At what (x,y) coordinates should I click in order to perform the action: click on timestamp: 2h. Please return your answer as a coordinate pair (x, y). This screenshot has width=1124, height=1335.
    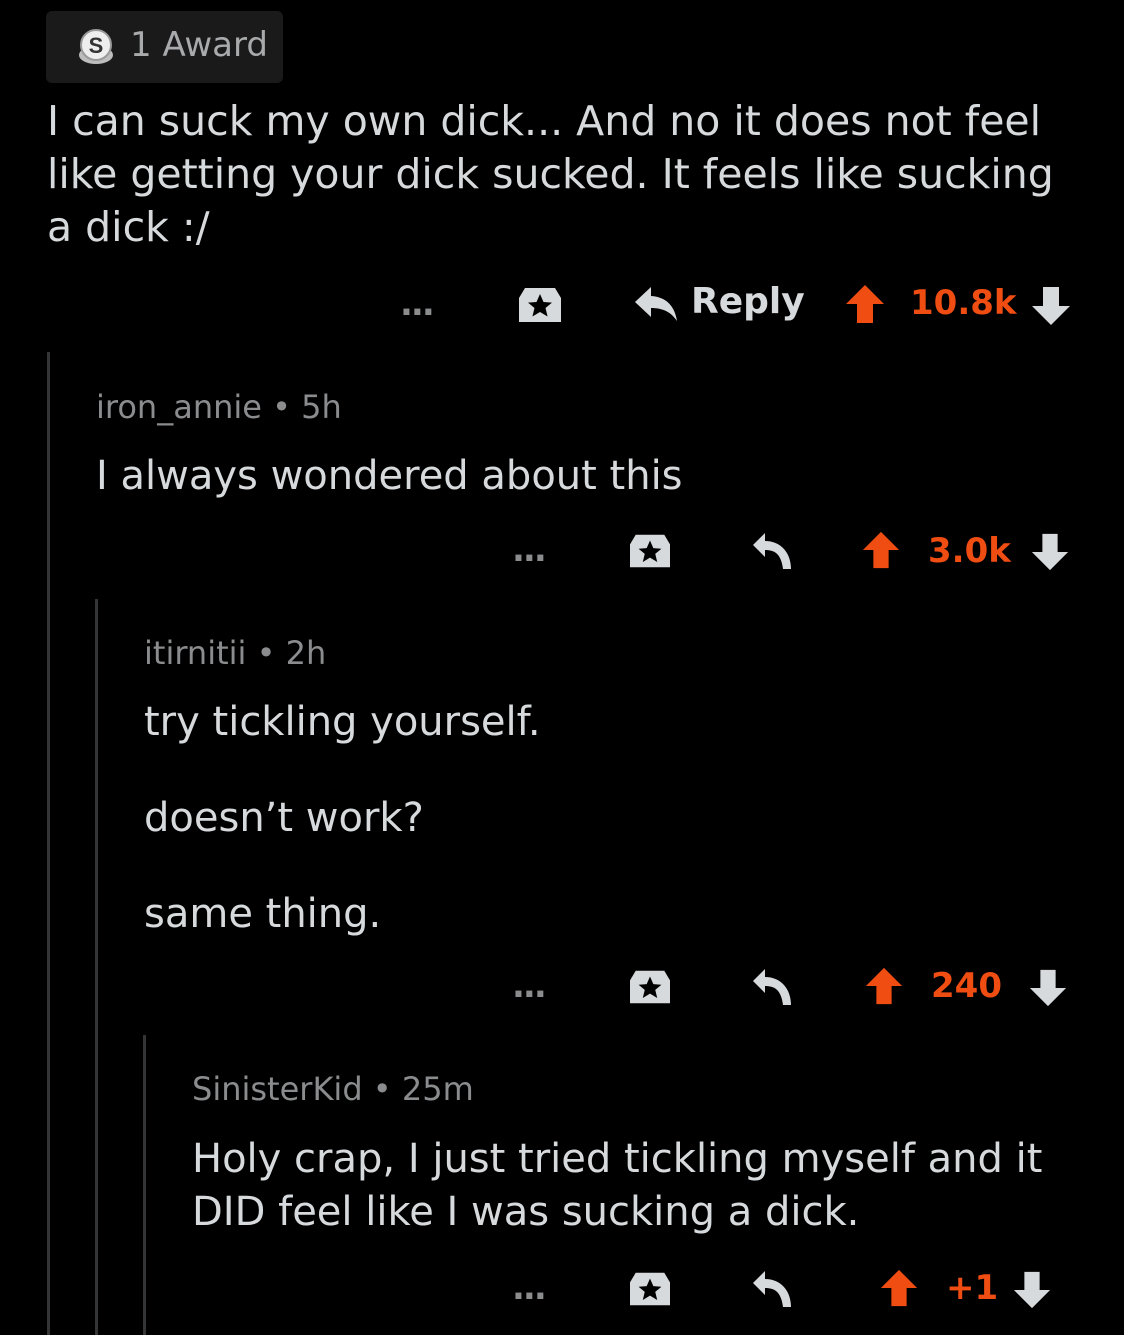
    Looking at the image, I should click on (306, 653).